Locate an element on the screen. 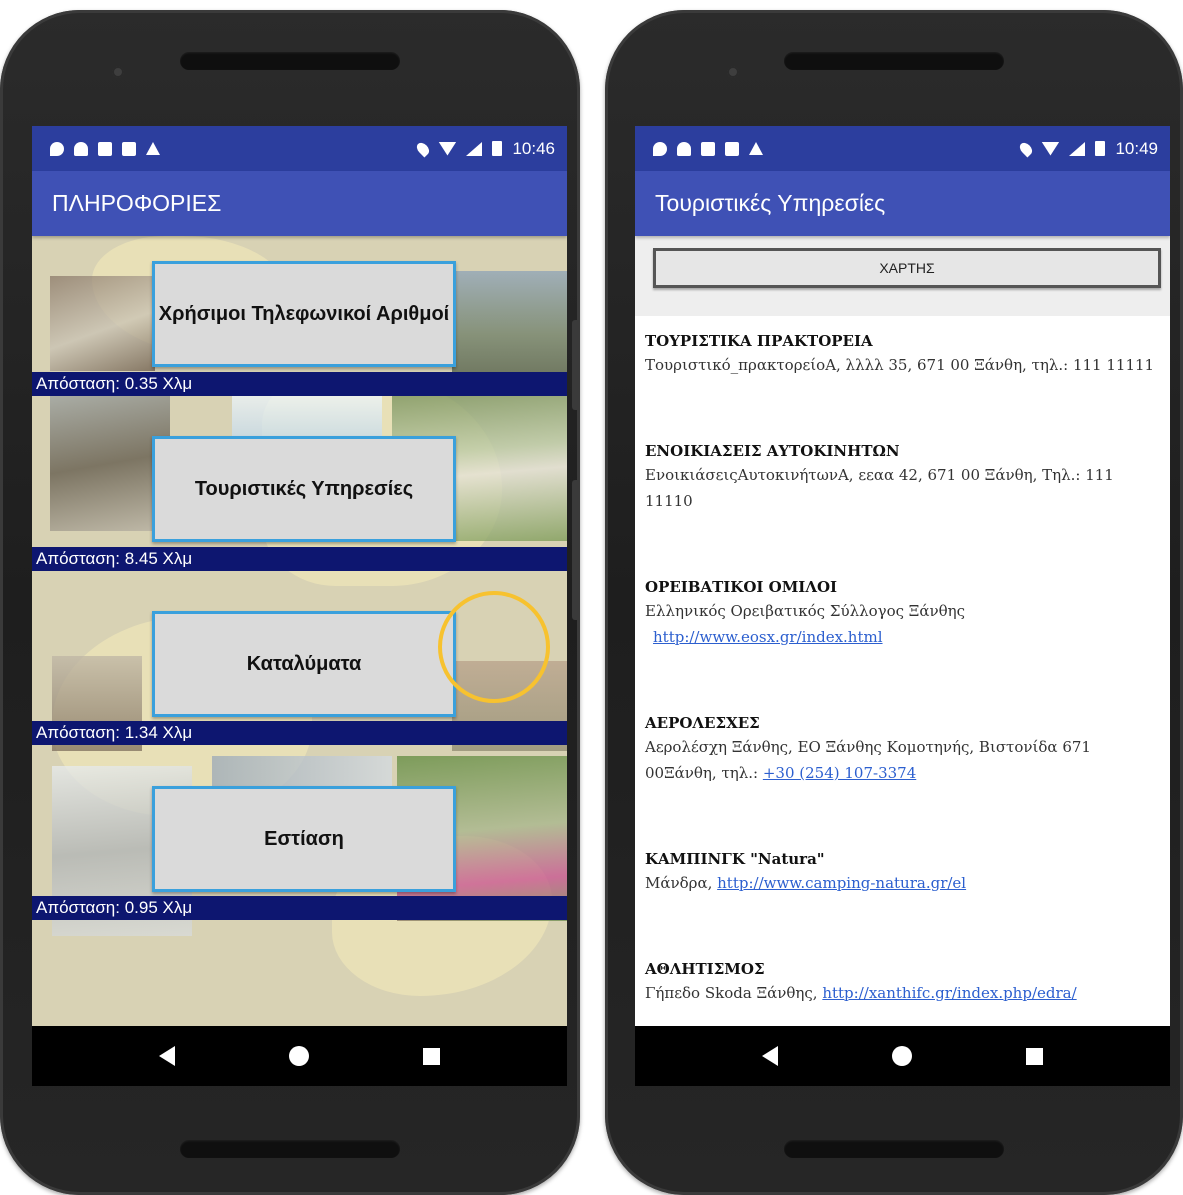  item-text: Γήπεδο Skoda Ξάνθης, is located at coordinates (731, 993).